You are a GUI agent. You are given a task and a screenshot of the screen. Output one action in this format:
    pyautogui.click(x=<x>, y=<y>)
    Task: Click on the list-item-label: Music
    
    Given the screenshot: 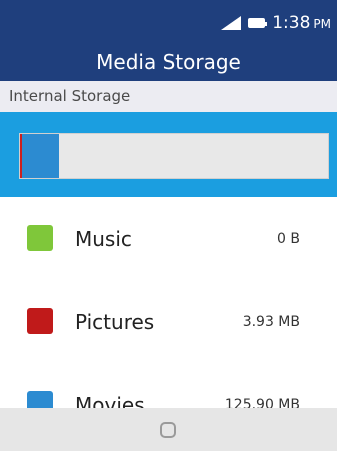 What is the action you would take?
    pyautogui.click(x=103, y=239)
    